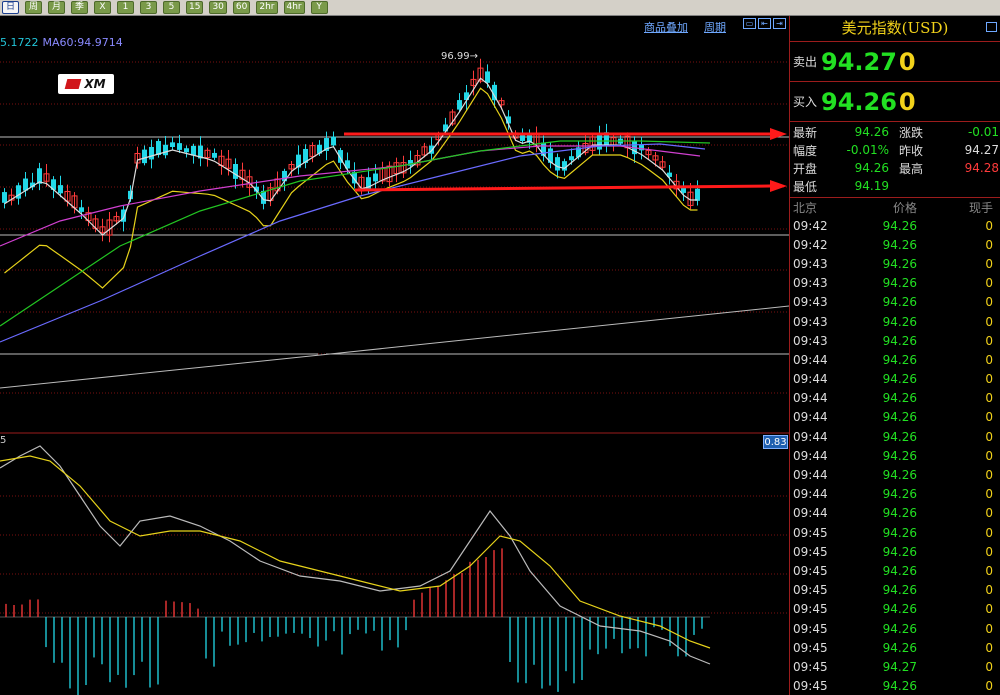 Image resolution: width=1000 pixels, height=695 pixels. I want to click on xm-flag-icon, so click(73, 84).